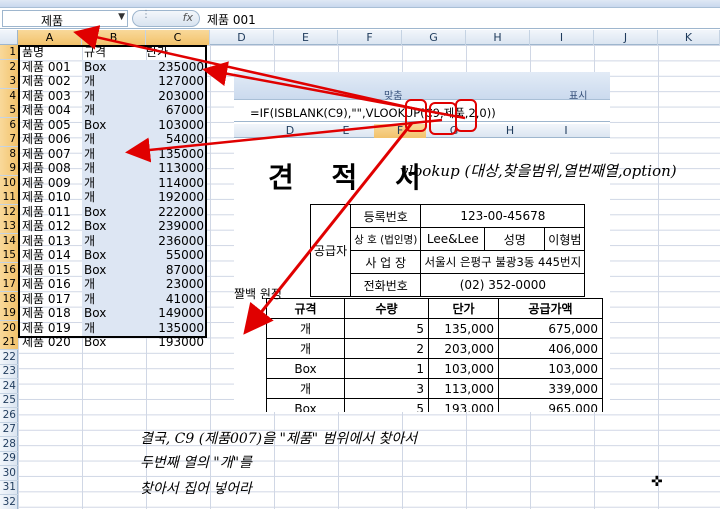 The height and width of the screenshot is (509, 720). I want to click on row-header: 28, so click(9, 444).